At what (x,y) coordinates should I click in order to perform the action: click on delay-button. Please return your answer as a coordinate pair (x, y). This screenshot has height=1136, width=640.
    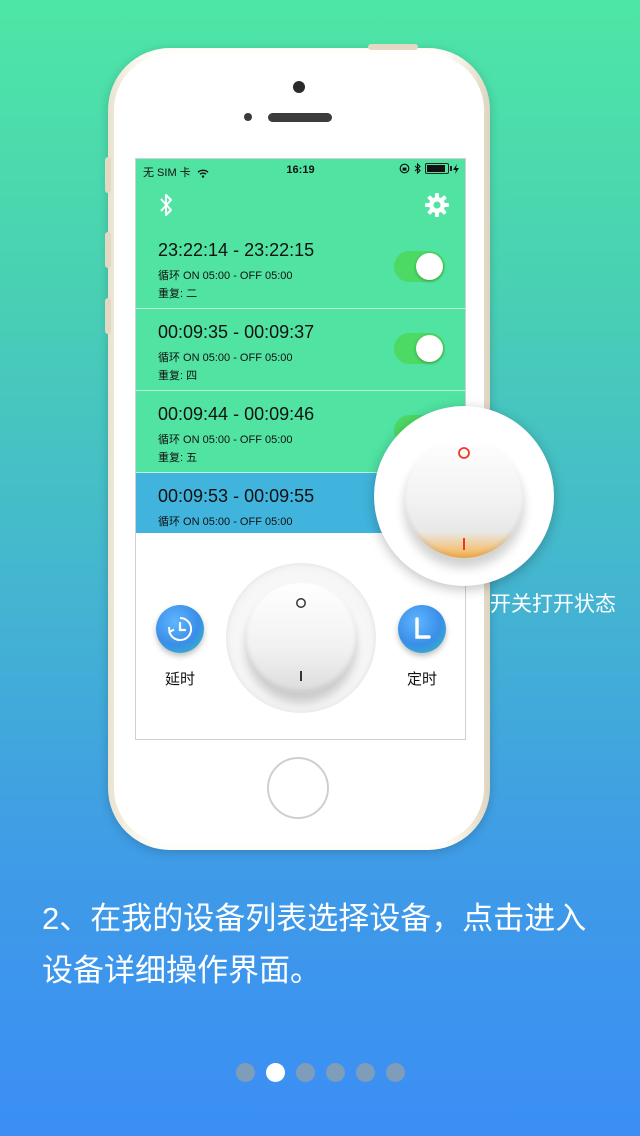
    Looking at the image, I should click on (180, 629).